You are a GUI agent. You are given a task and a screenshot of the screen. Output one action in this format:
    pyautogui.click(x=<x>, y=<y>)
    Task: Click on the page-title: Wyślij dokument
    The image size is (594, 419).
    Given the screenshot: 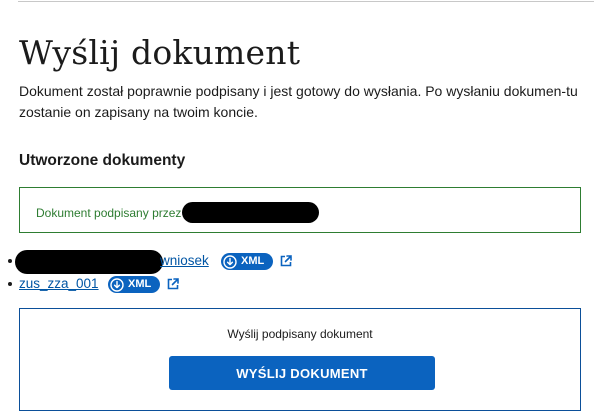 What is the action you would take?
    pyautogui.click(x=160, y=52)
    